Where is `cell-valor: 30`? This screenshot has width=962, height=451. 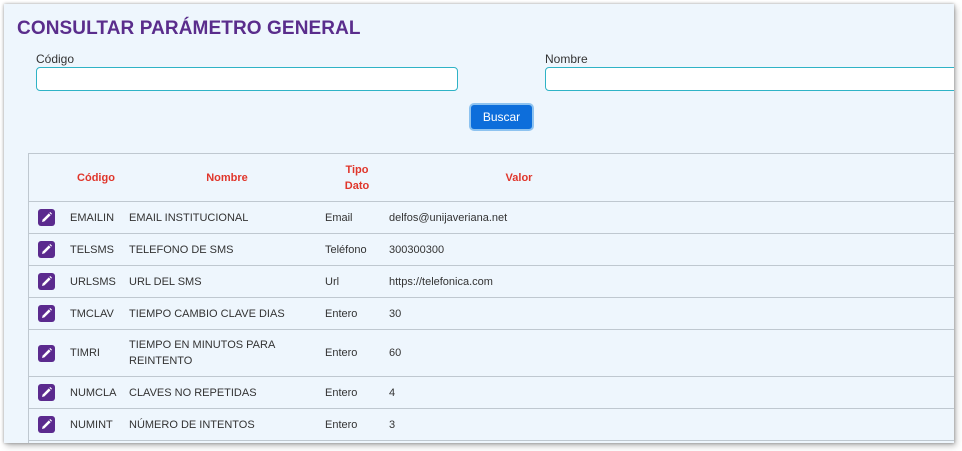
cell-valor: 30 is located at coordinates (671, 313).